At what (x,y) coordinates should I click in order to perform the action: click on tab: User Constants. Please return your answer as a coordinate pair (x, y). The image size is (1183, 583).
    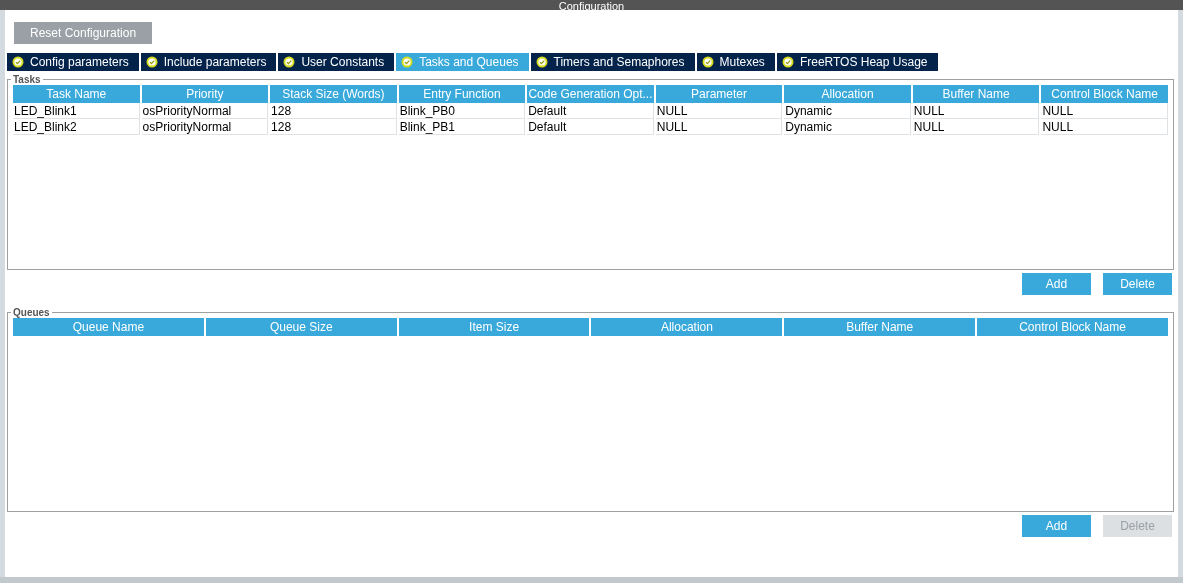
    Looking at the image, I should click on (336, 62).